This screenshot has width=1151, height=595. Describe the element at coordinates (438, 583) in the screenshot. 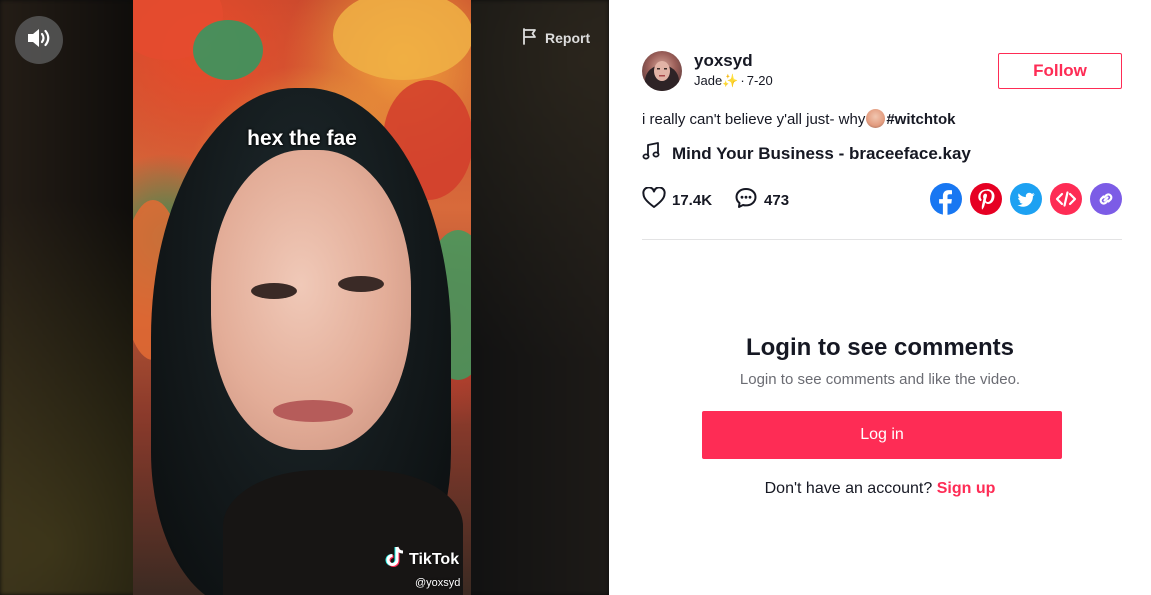

I see `watermark-handle: @yoxsyd` at that location.